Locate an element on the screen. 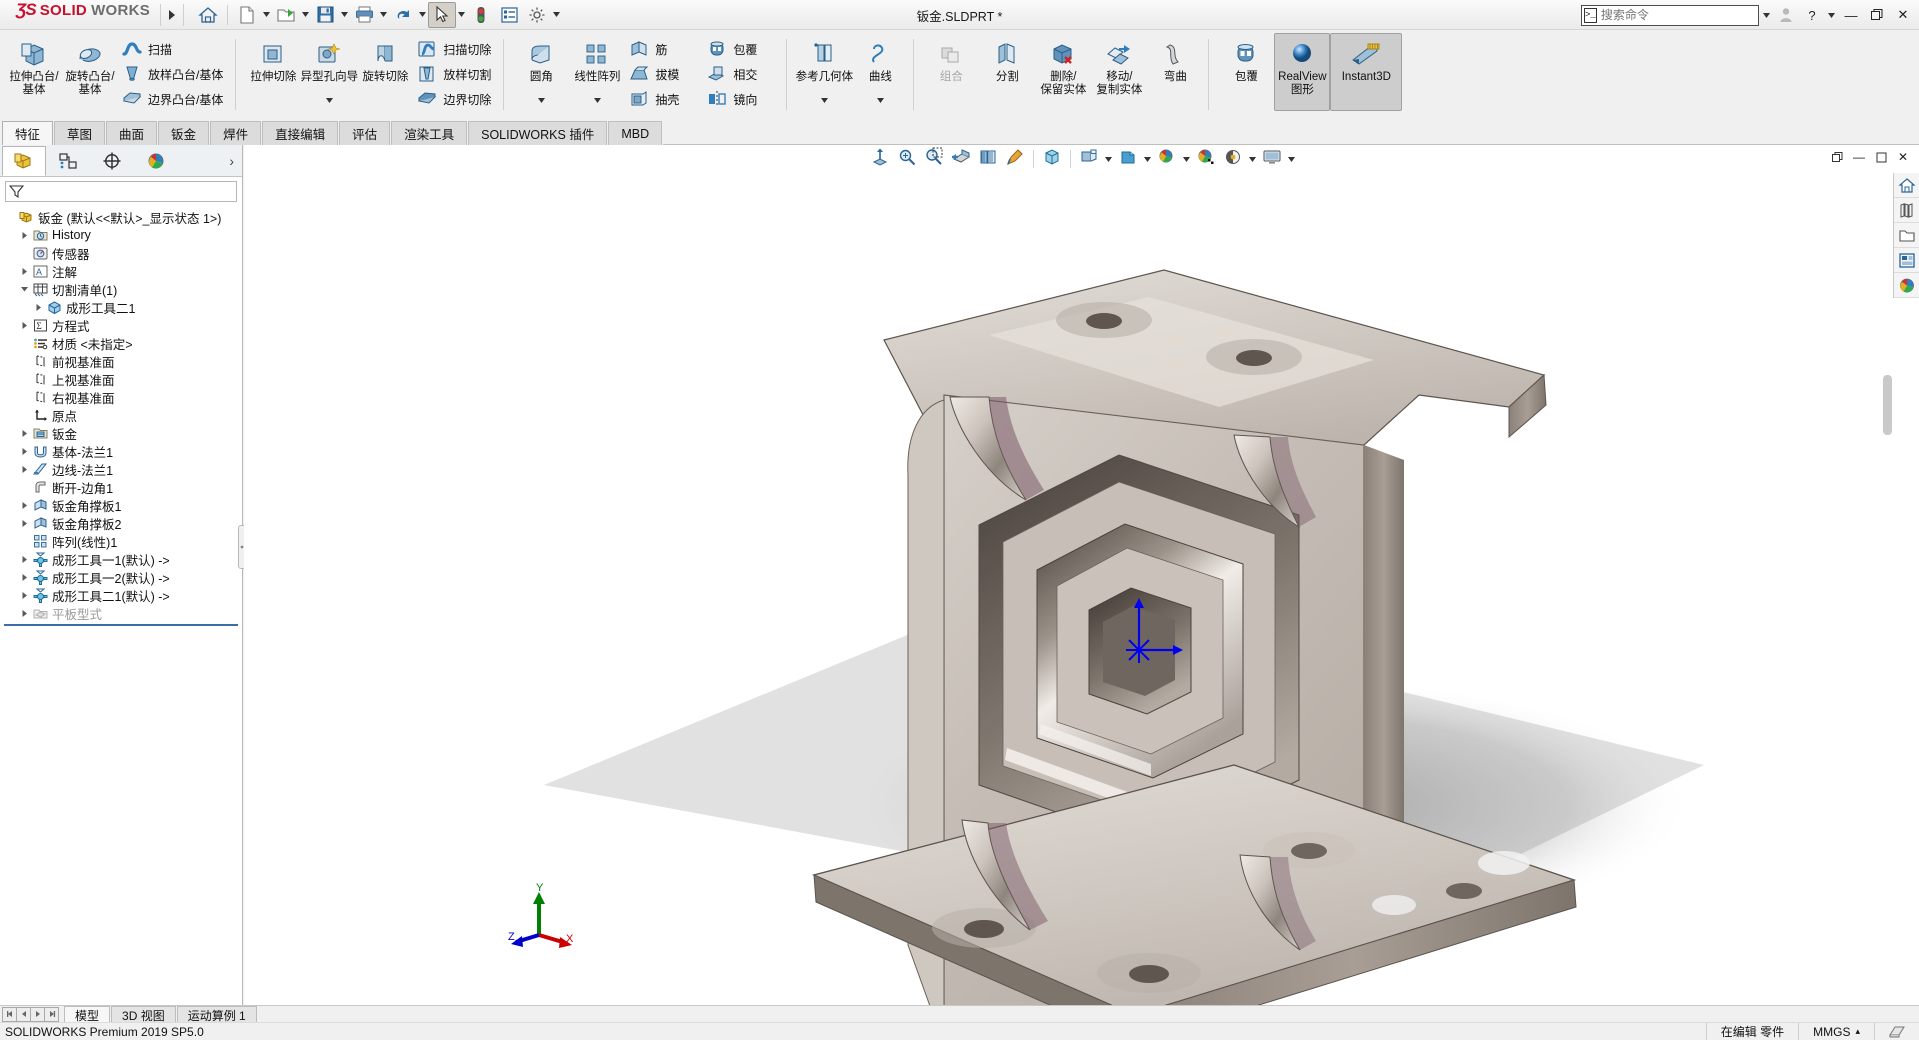 This screenshot has height=1040, width=1919. reference-geometry-button: 参考几何体 is located at coordinates (824, 72).